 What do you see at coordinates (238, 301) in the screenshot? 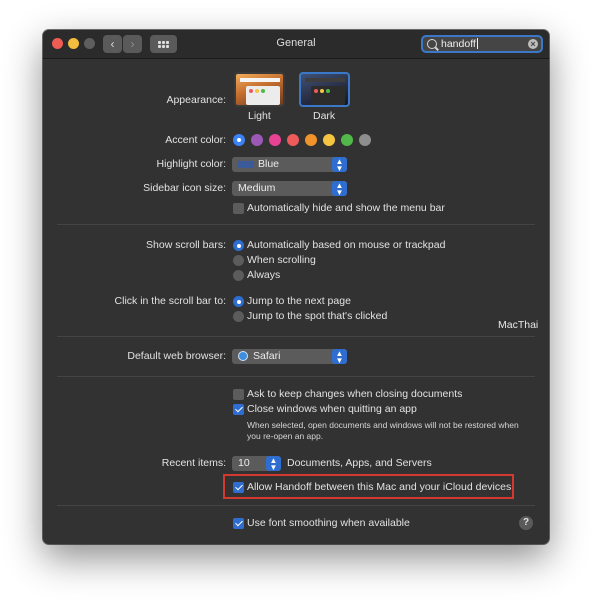
I see `jump-next-page-radio` at bounding box center [238, 301].